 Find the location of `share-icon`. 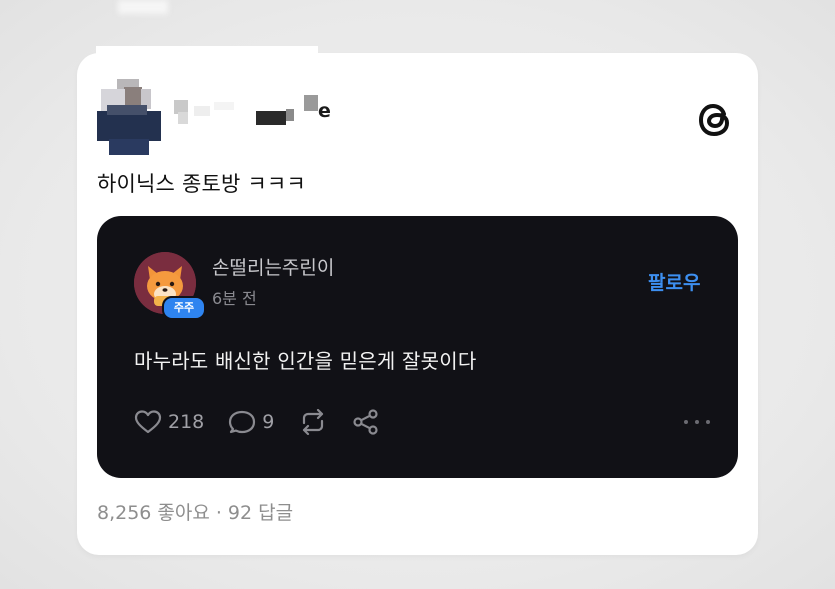

share-icon is located at coordinates (365, 422).